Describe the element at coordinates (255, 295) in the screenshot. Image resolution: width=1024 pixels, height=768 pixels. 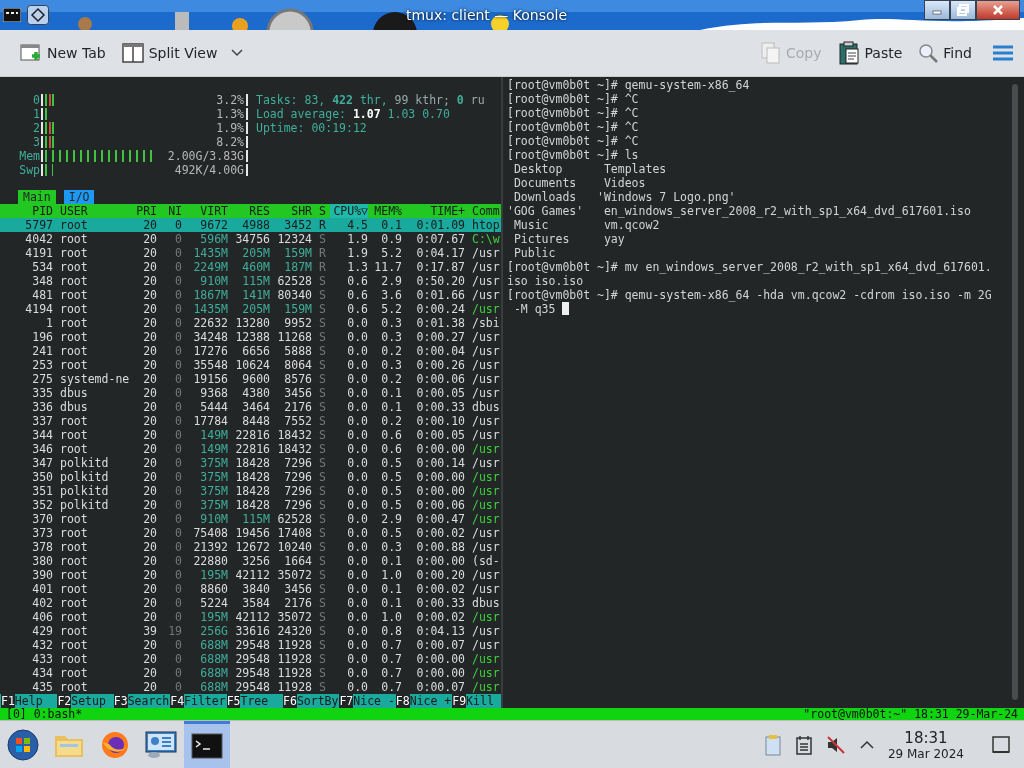
I see `table-cell-text: 141M` at that location.